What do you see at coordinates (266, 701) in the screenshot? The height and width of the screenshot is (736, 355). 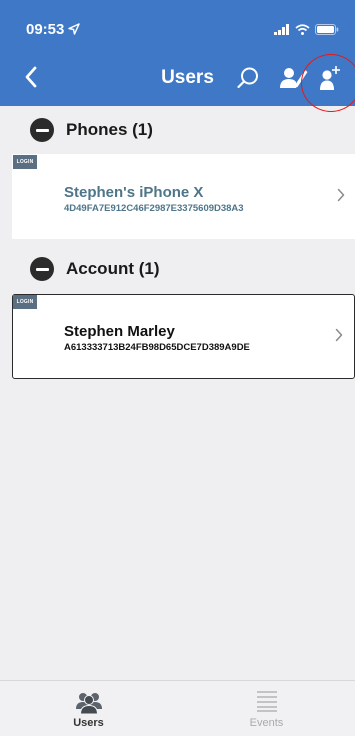 I see `list-icon` at bounding box center [266, 701].